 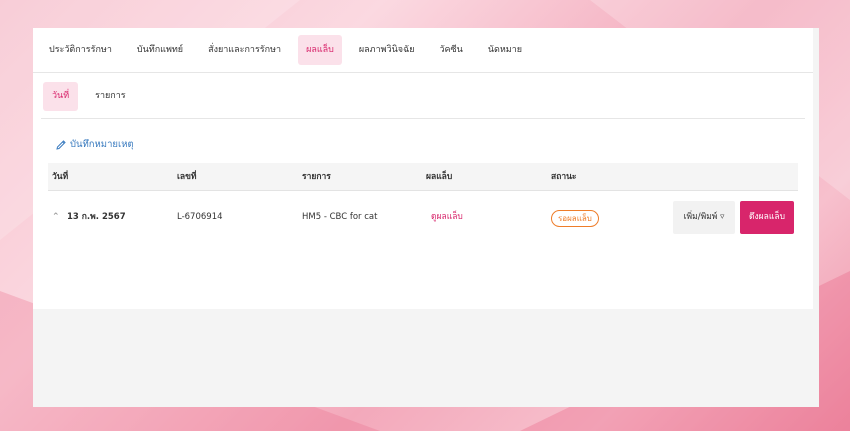 I want to click on column-header-date: วันที่, so click(x=60, y=177).